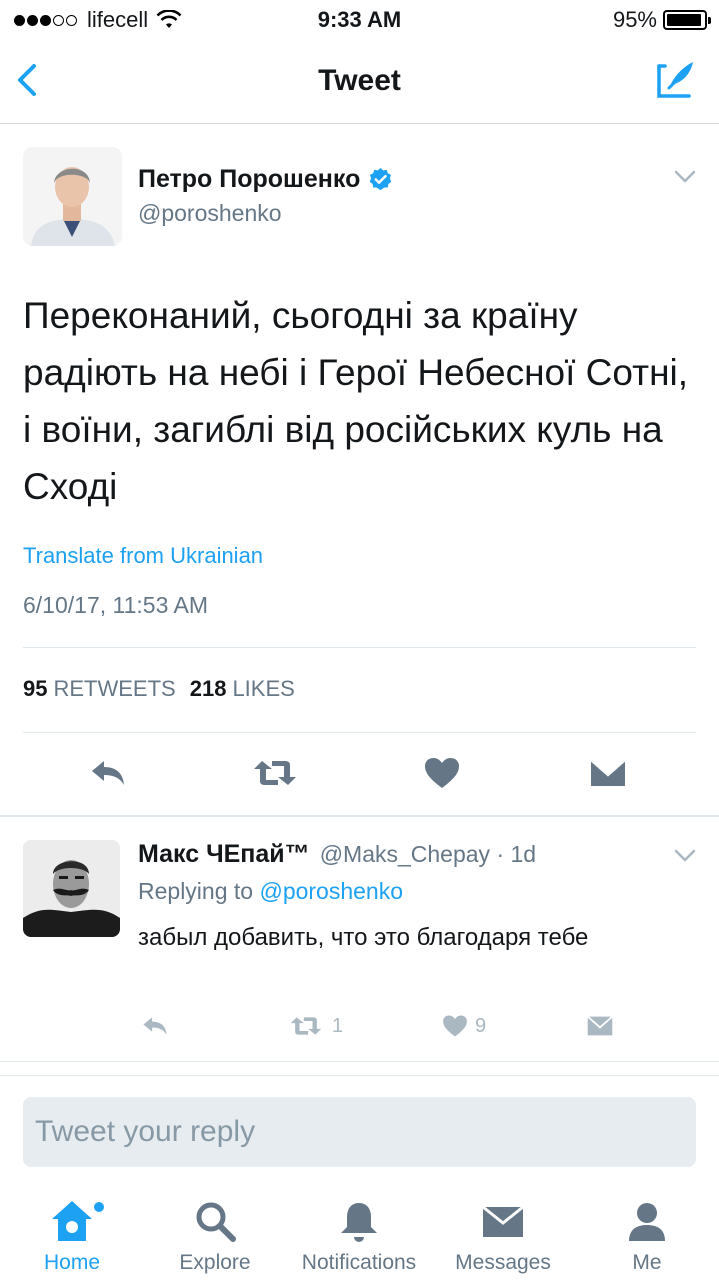  What do you see at coordinates (331, 891) in the screenshot?
I see `replying-handle-link: @poroshenko` at bounding box center [331, 891].